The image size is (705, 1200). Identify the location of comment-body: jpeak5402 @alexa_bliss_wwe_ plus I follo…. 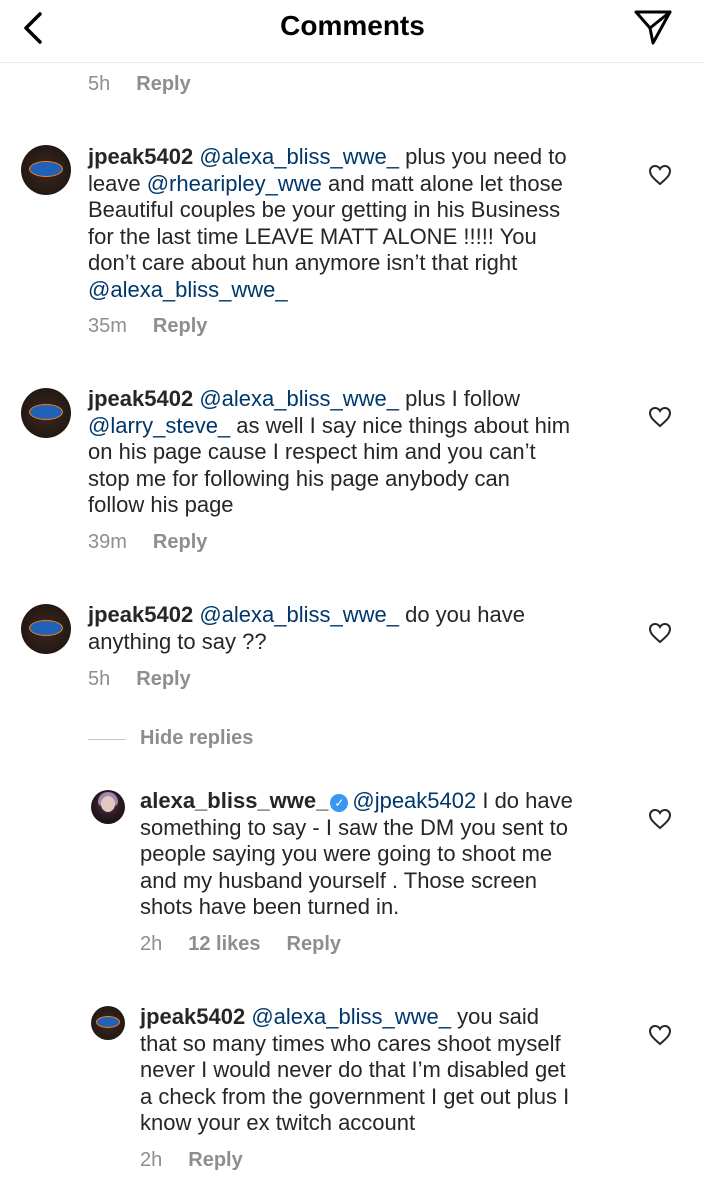
(329, 452).